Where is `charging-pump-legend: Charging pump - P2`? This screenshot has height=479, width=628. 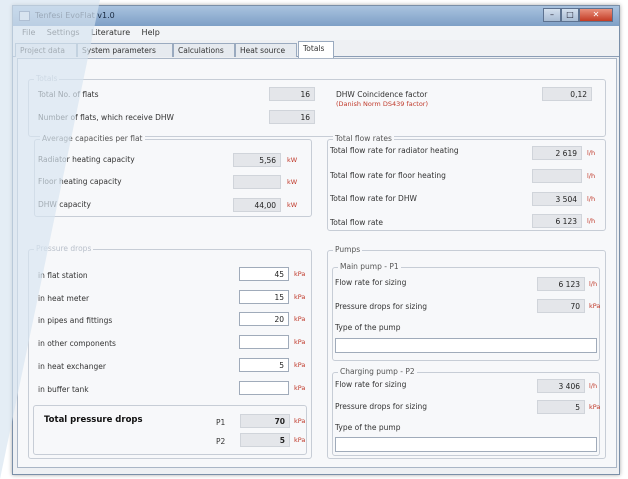
charging-pump-legend: Charging pump - P2 is located at coordinates (377, 371).